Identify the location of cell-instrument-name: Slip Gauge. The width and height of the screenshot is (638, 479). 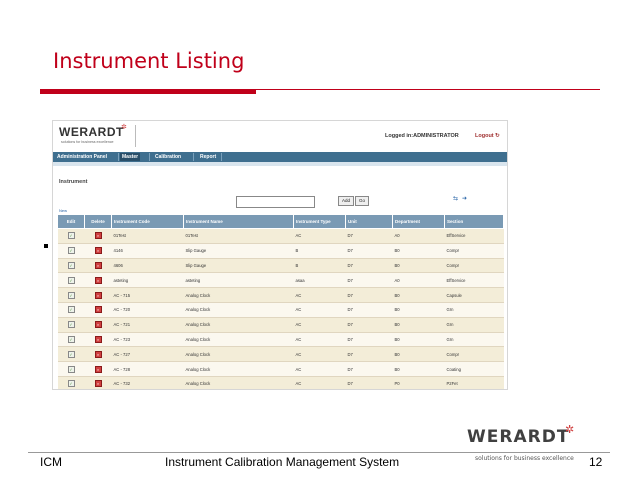
(238, 266).